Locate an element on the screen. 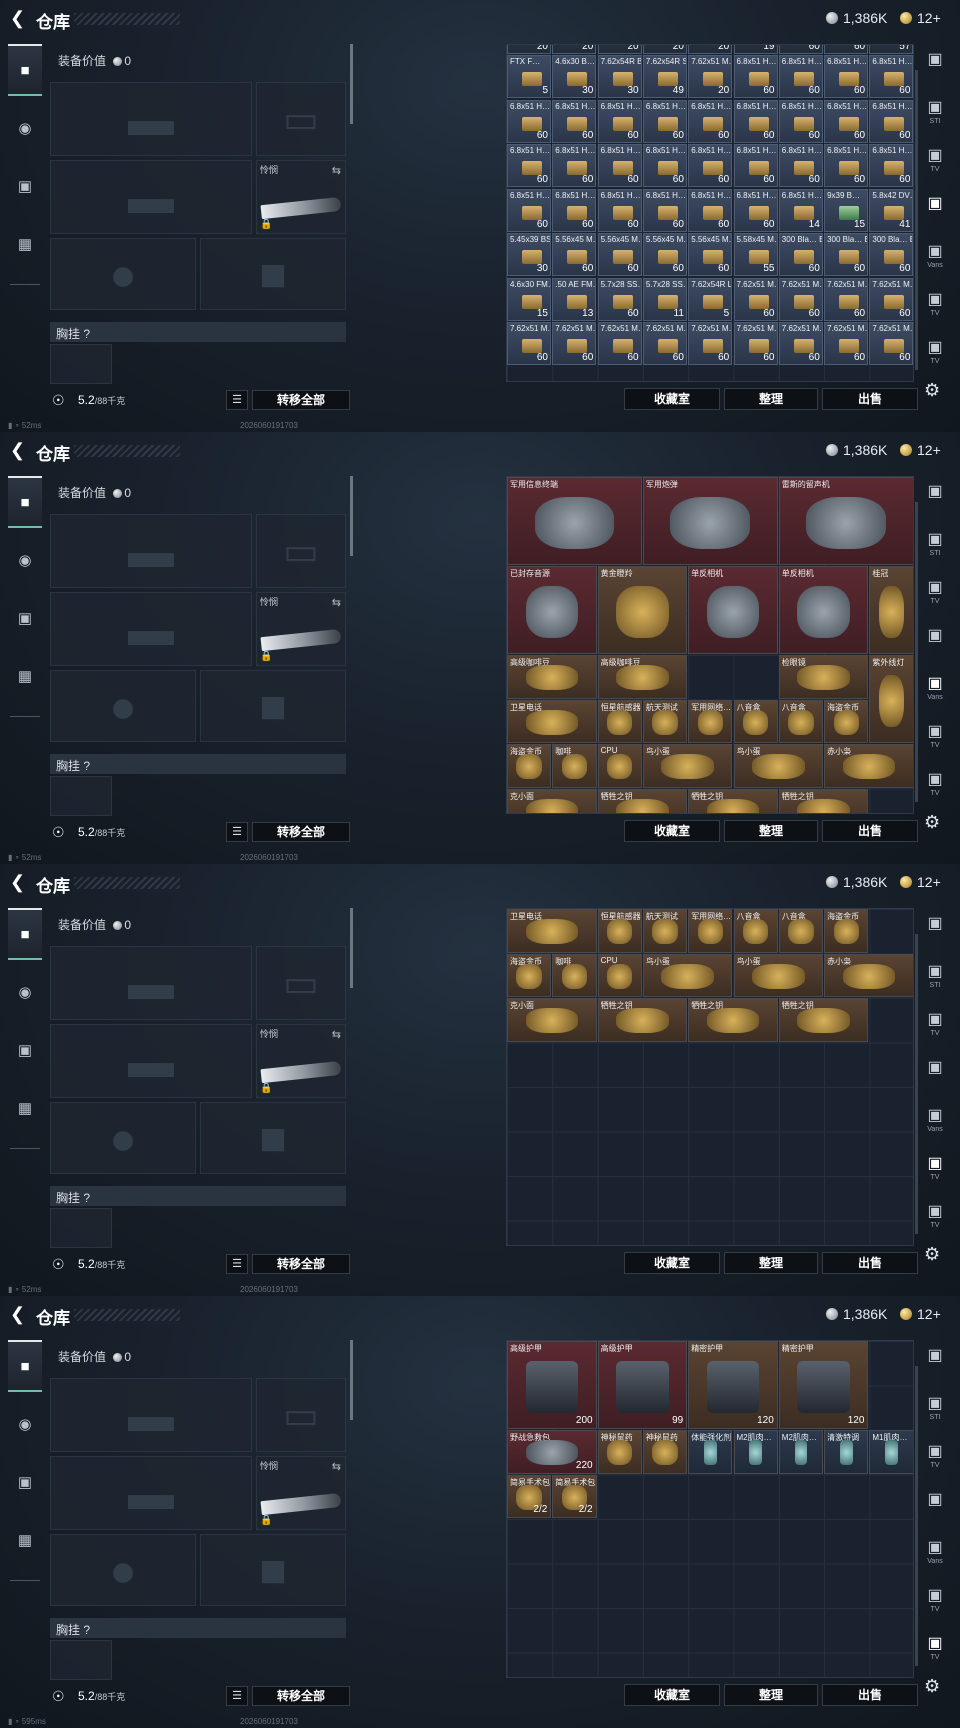 Image resolution: width=960 pixels, height=1728 pixels. inventory-item: 检眼镜 is located at coordinates (823, 677).